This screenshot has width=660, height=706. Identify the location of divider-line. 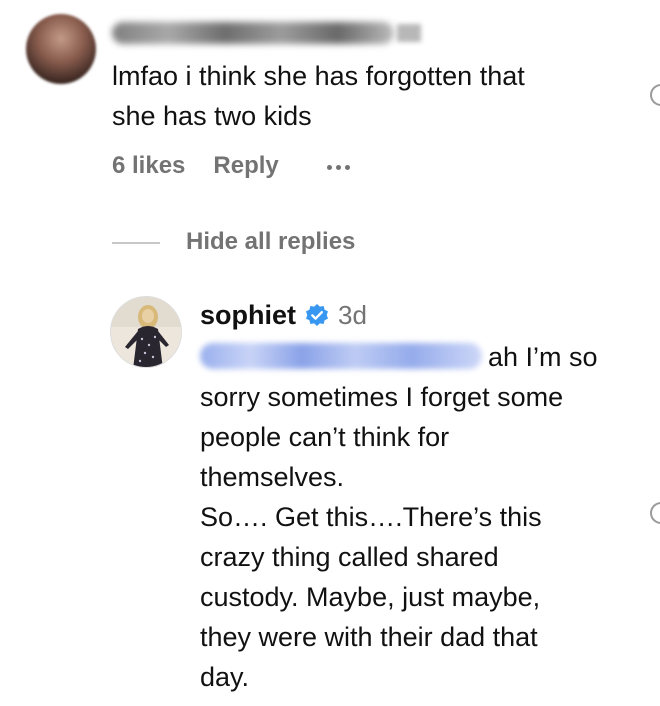
(136, 243).